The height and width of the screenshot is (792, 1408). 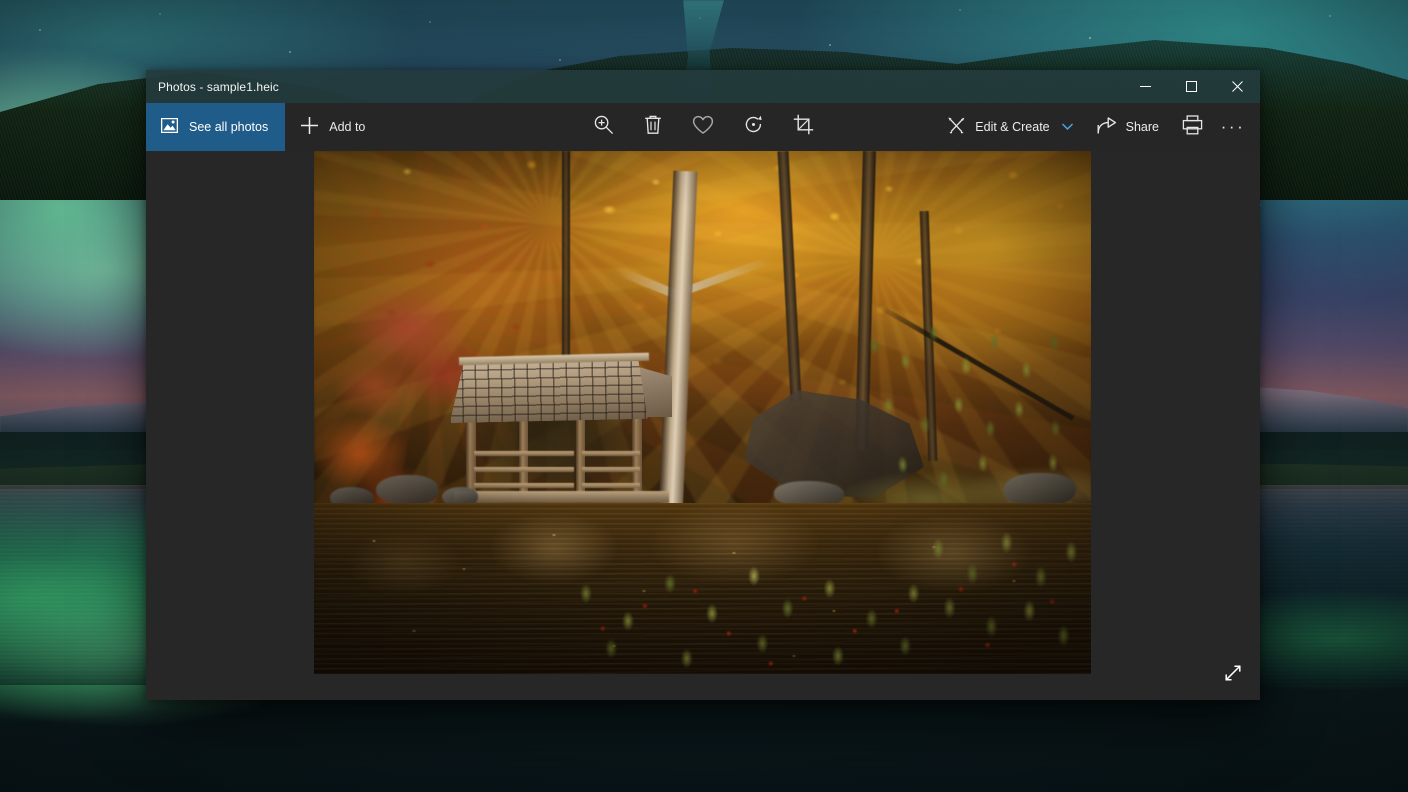 What do you see at coordinates (309, 127) in the screenshot?
I see `plus-icon` at bounding box center [309, 127].